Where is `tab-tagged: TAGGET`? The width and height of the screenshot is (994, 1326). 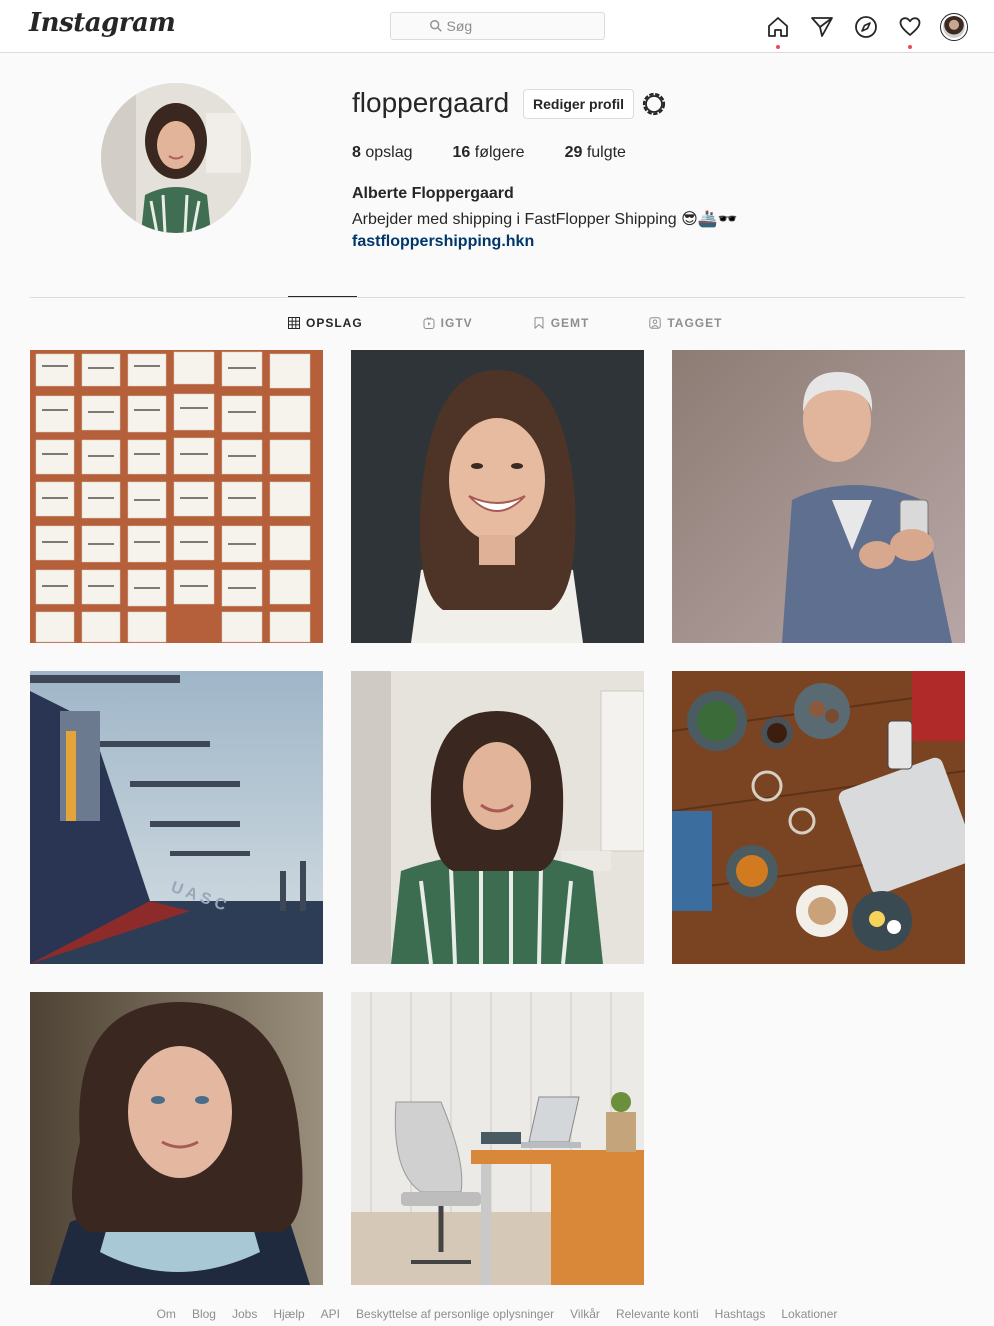 tab-tagged: TAGGET is located at coordinates (685, 323).